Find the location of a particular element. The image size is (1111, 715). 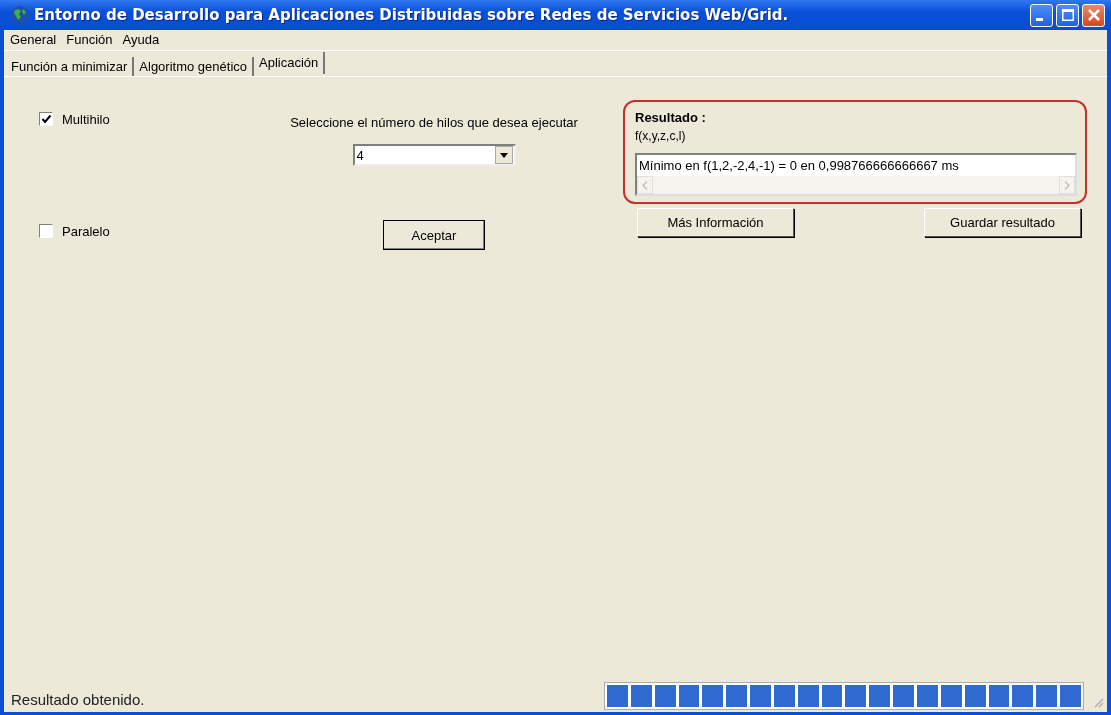

close-button is located at coordinates (1093, 15).